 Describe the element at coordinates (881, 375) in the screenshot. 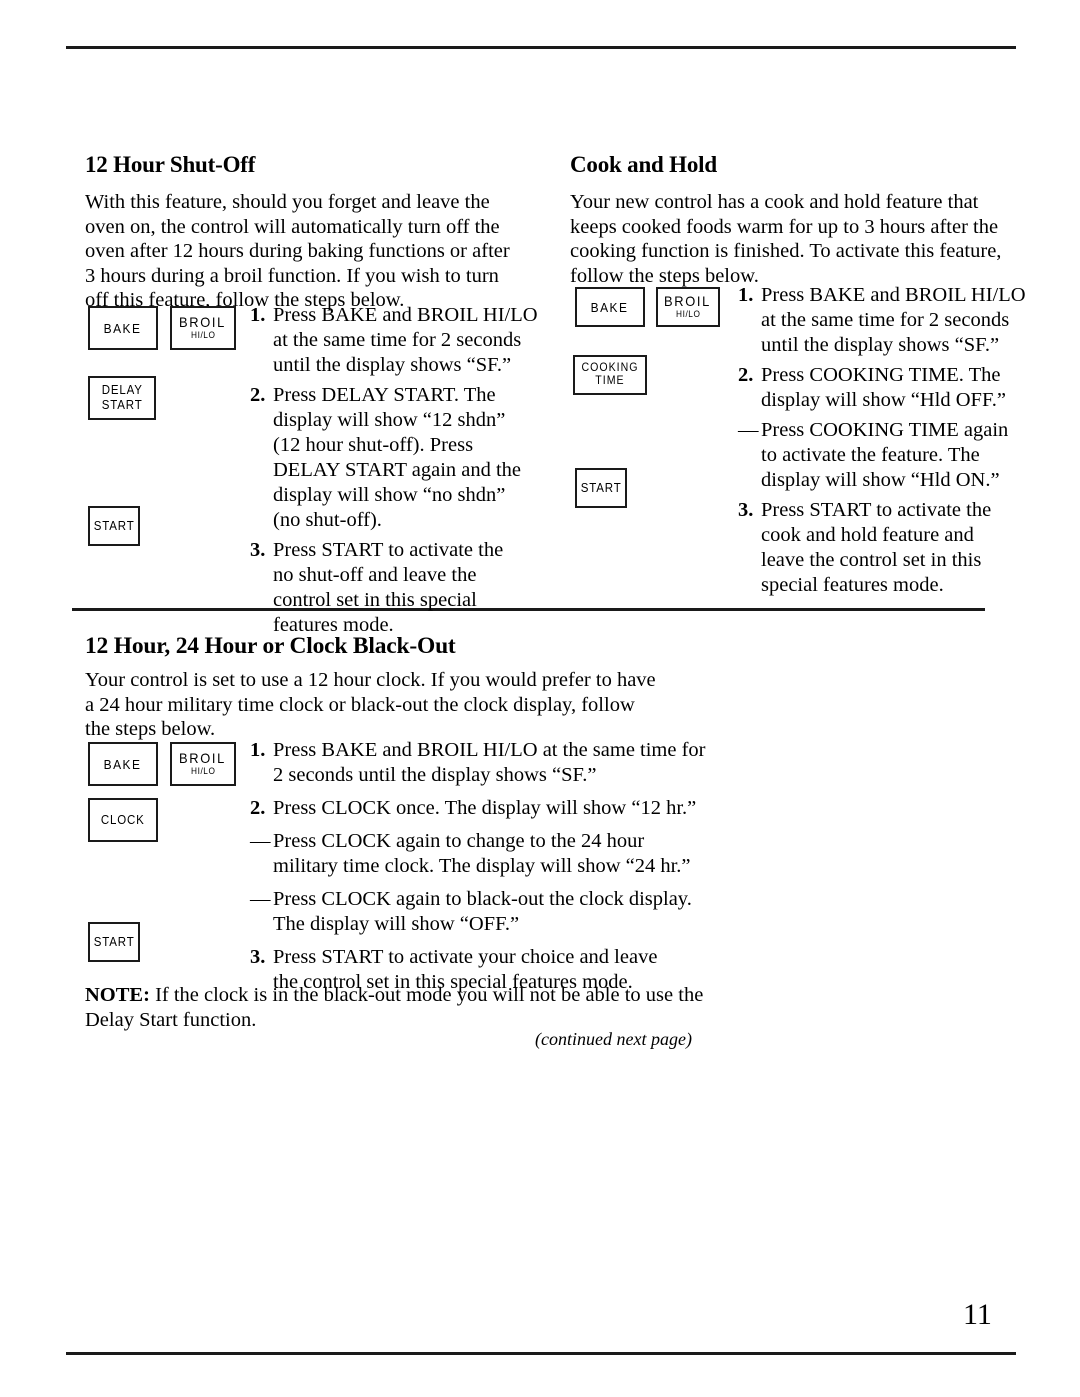

I see `step-line: Press COOKING TIME. The` at that location.